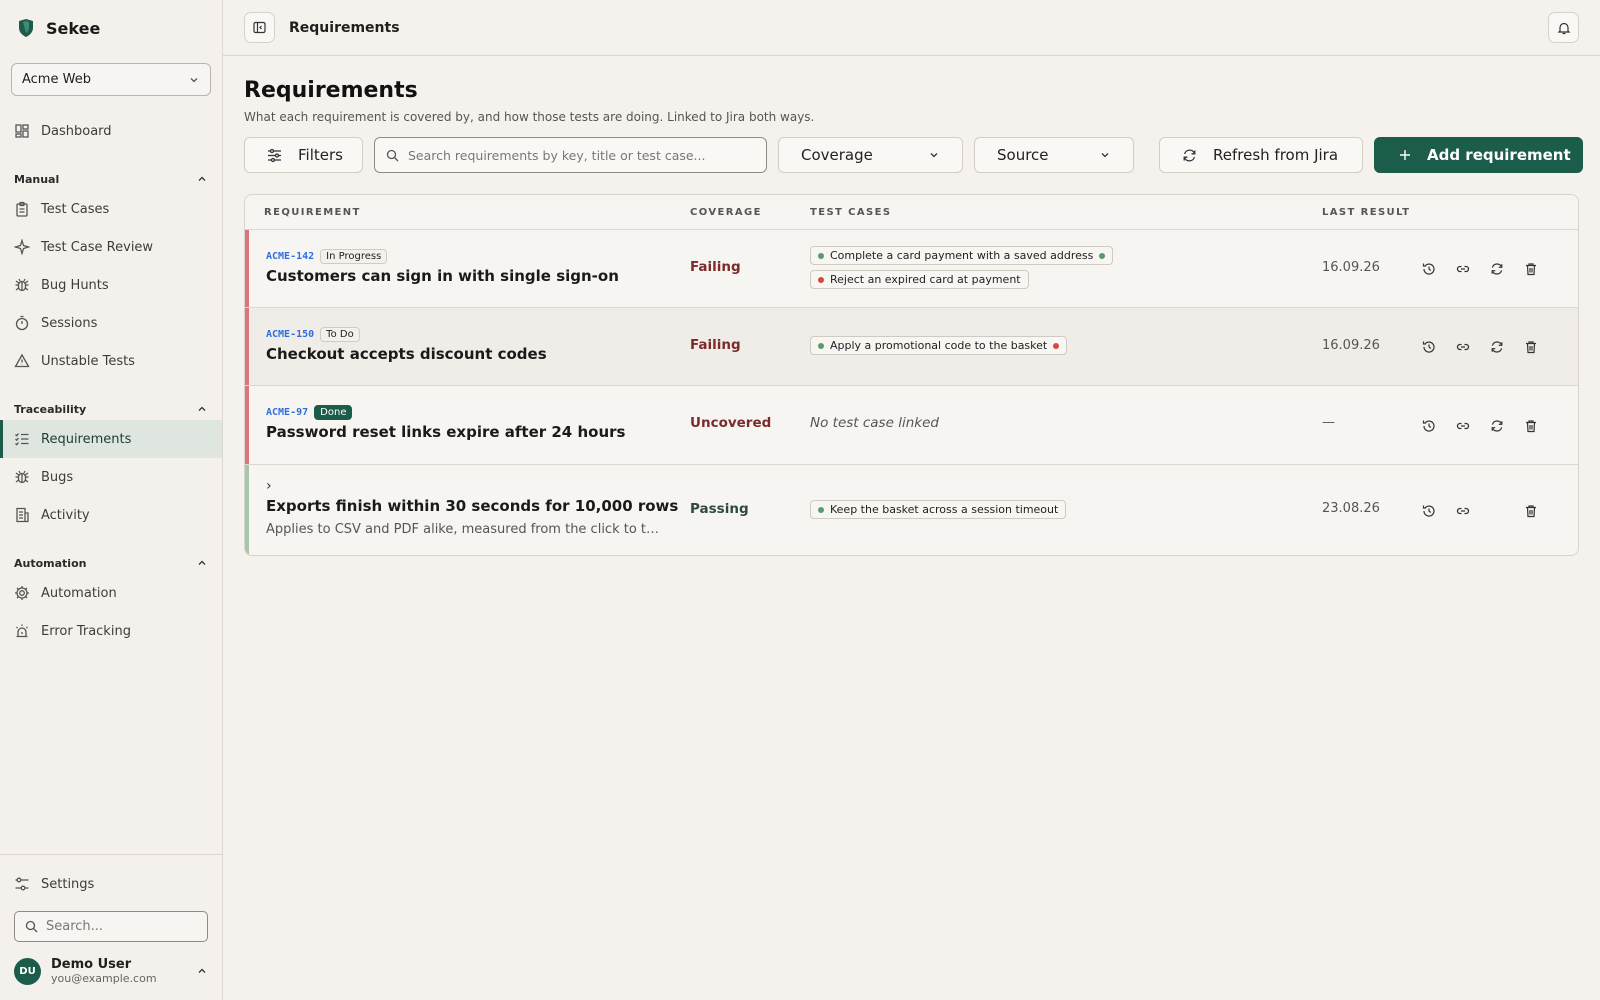  What do you see at coordinates (202, 971) in the screenshot?
I see `chevron-up-icon` at bounding box center [202, 971].